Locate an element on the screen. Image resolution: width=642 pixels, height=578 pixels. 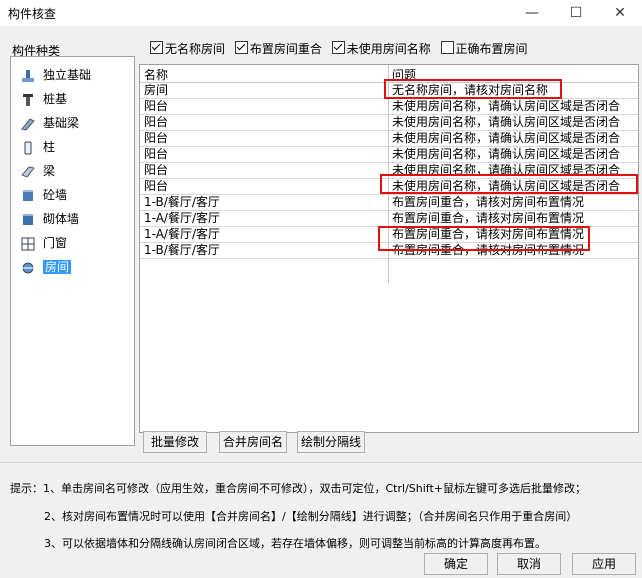
filter-overlapping-room: 布置房间重合 is located at coordinates (278, 48).